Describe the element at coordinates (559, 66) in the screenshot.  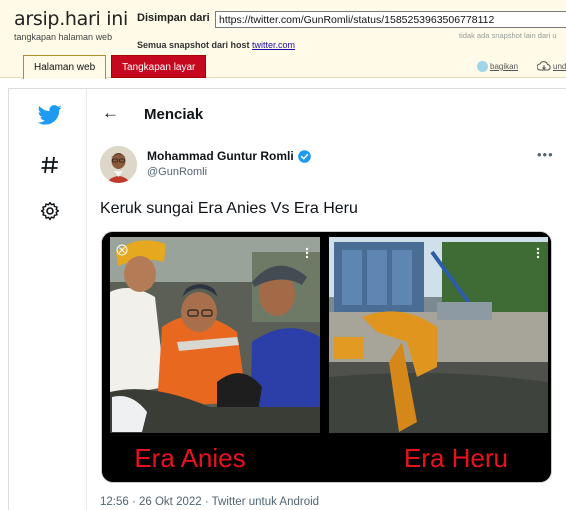
I see `download-label: und` at that location.